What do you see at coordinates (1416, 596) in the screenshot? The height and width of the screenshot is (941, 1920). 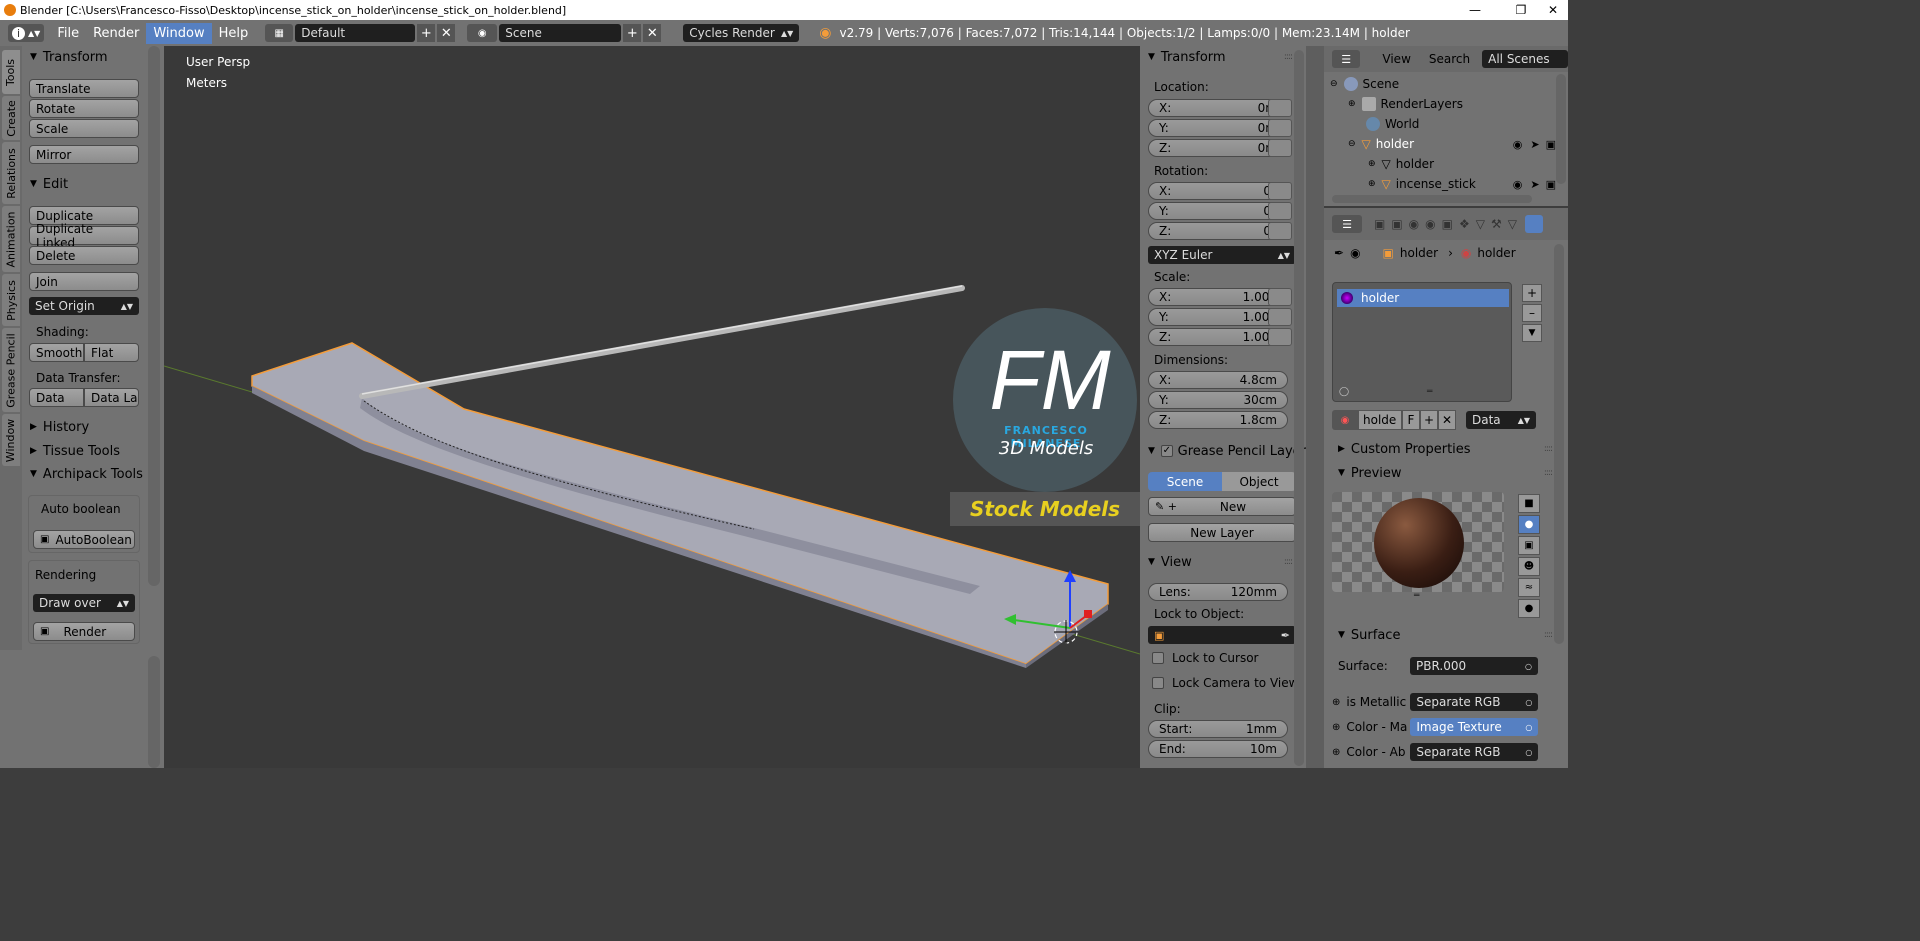 I see `preview-resize-icon: ═` at bounding box center [1416, 596].